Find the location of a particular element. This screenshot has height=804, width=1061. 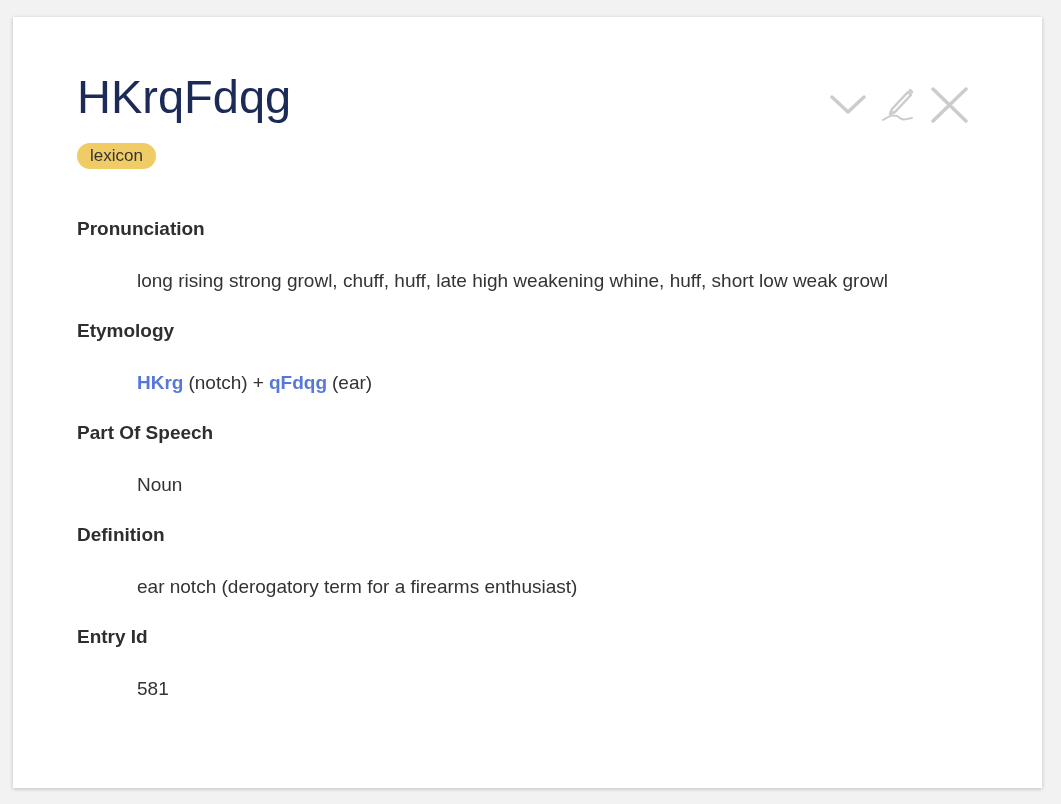

entry-title: HKrqFdqg is located at coordinates (184, 97).